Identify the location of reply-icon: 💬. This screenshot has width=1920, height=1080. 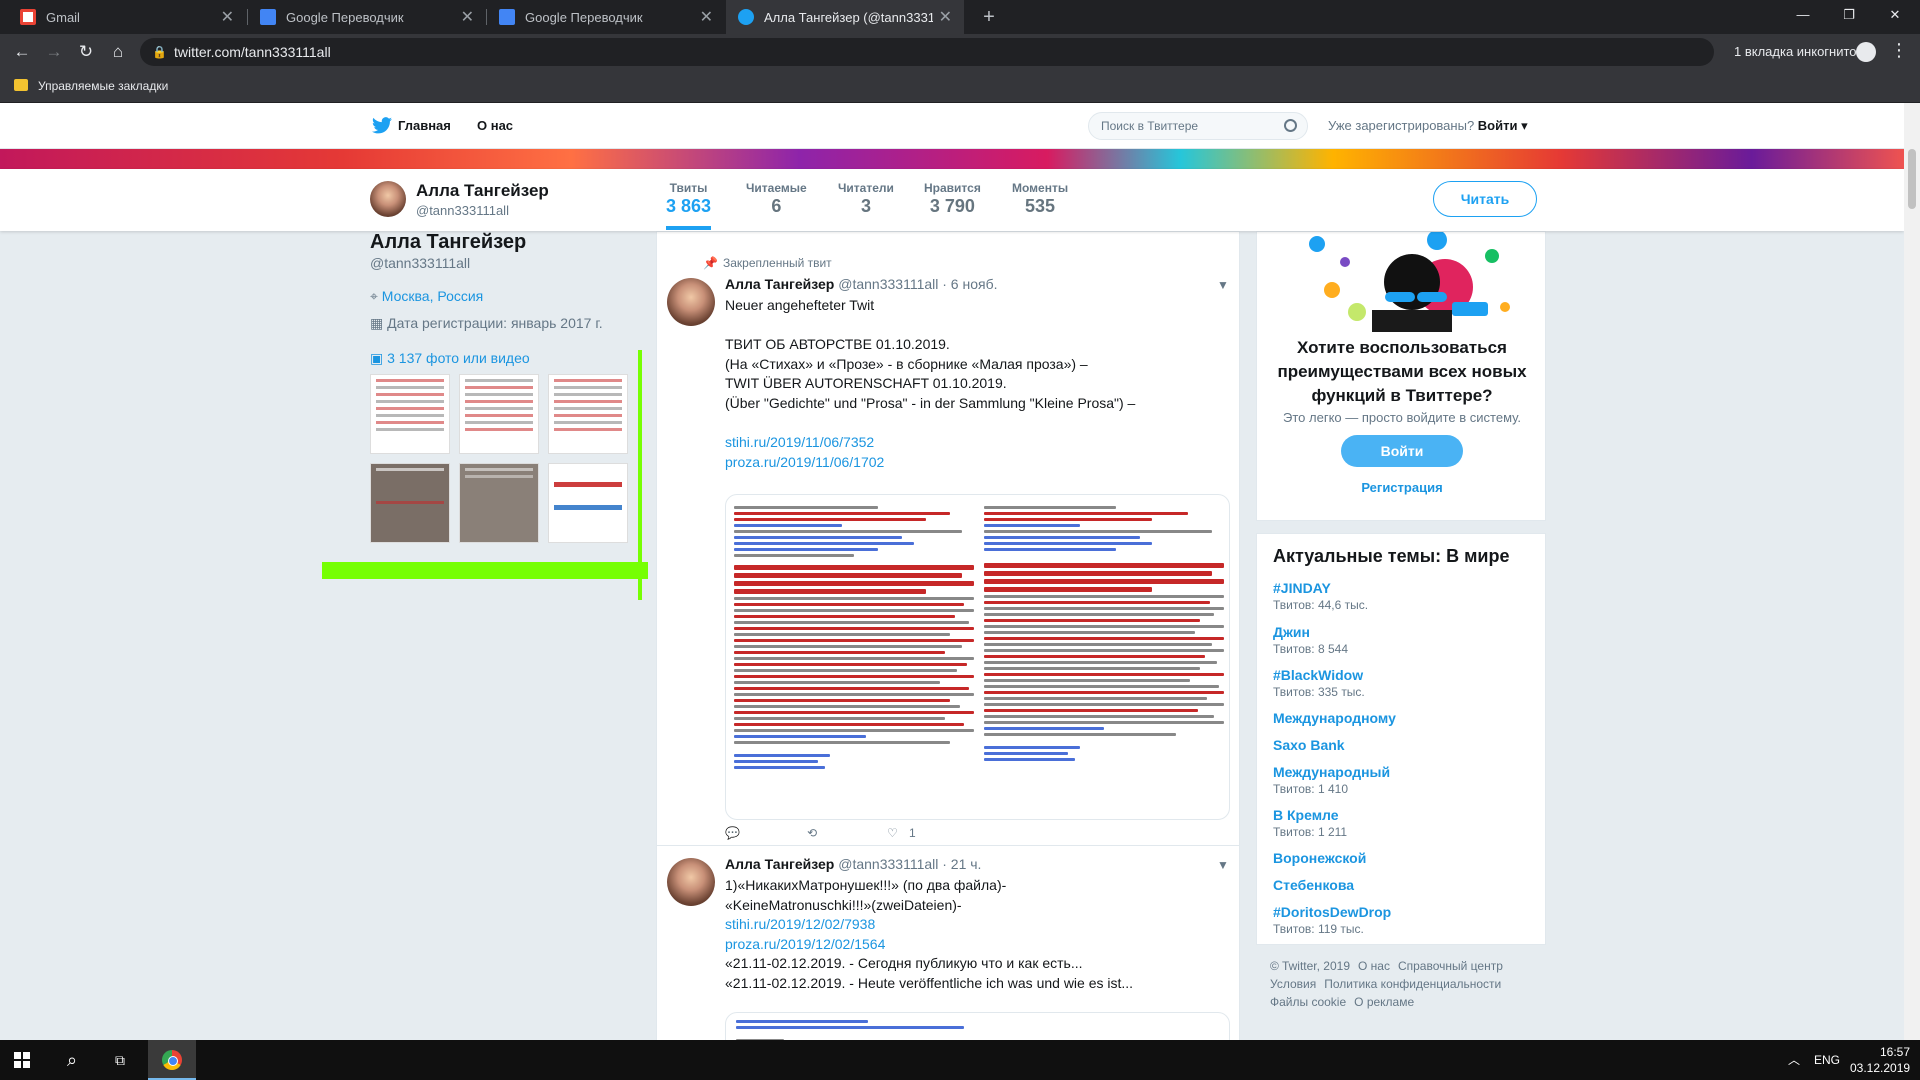
(732, 833).